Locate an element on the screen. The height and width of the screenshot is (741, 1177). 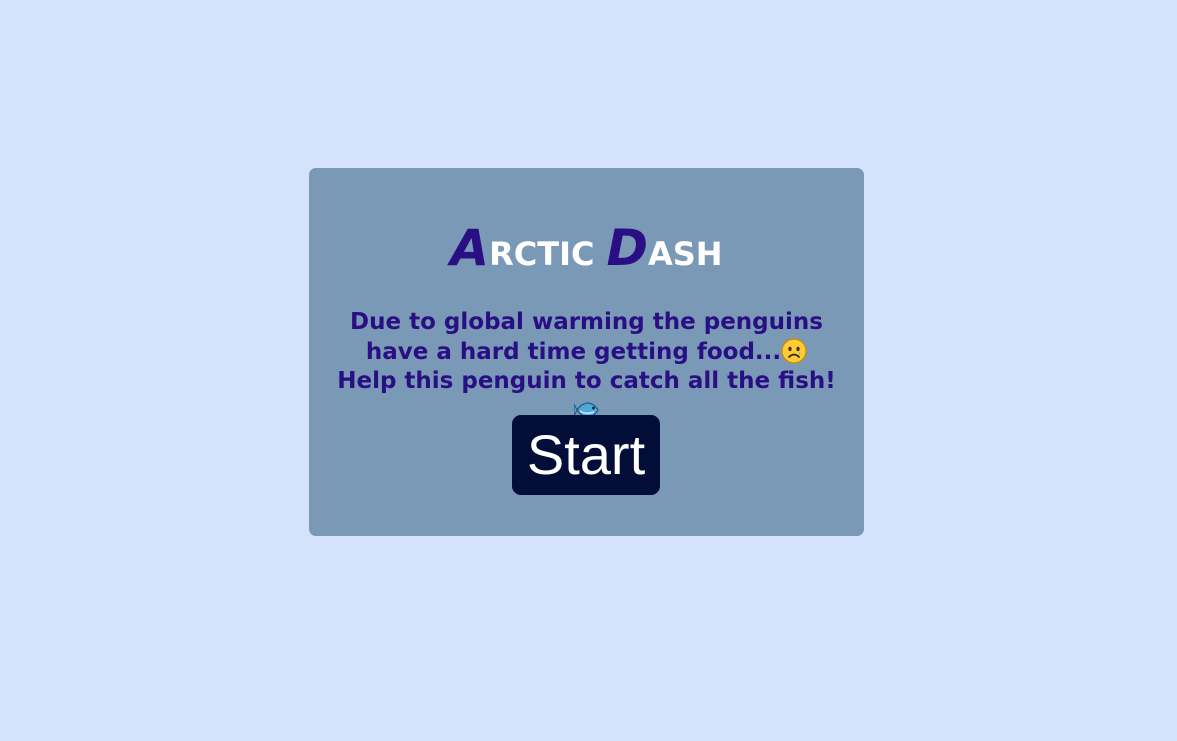
sad-face-icon is located at coordinates (794, 350).